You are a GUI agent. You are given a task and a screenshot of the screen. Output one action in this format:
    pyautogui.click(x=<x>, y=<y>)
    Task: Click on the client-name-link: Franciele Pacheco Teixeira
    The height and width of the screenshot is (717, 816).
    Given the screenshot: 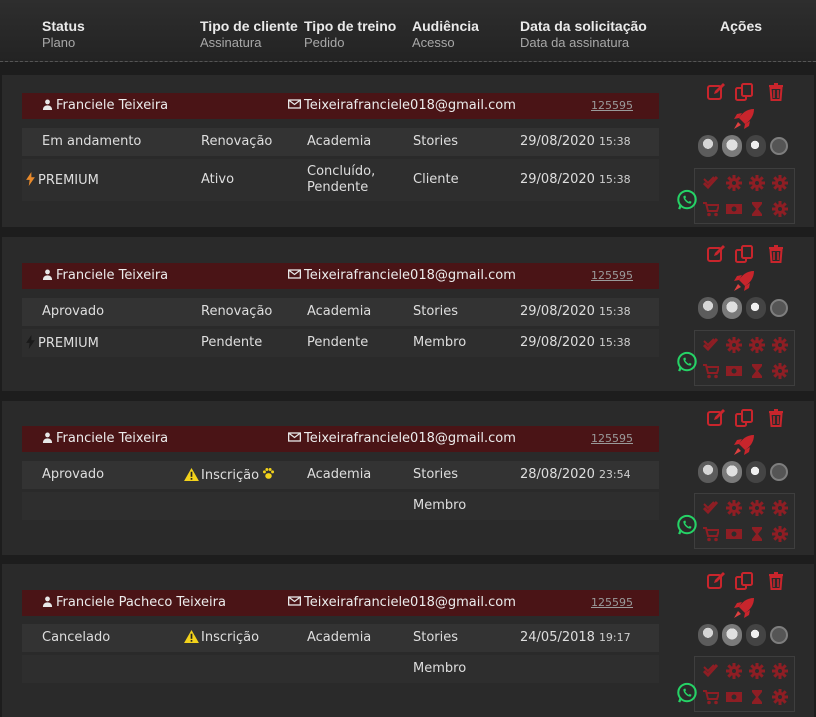 What is the action you would take?
    pyautogui.click(x=134, y=602)
    